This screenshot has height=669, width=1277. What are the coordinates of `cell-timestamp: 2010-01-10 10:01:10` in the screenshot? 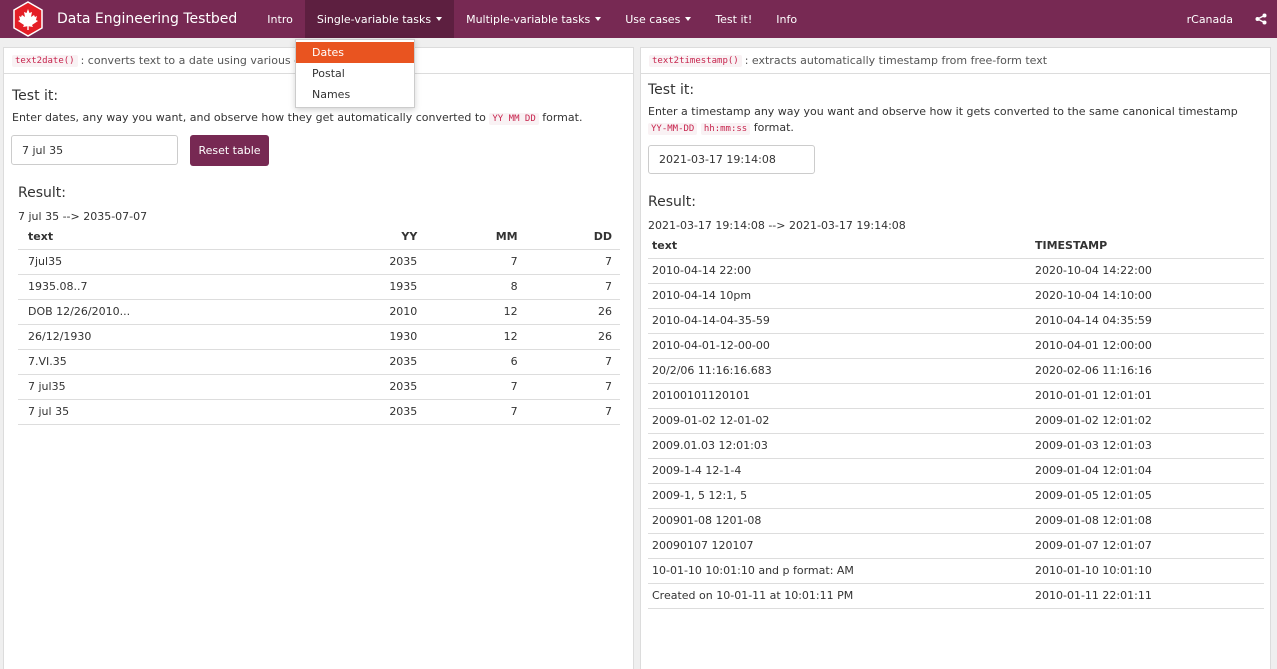 It's located at (1149, 571).